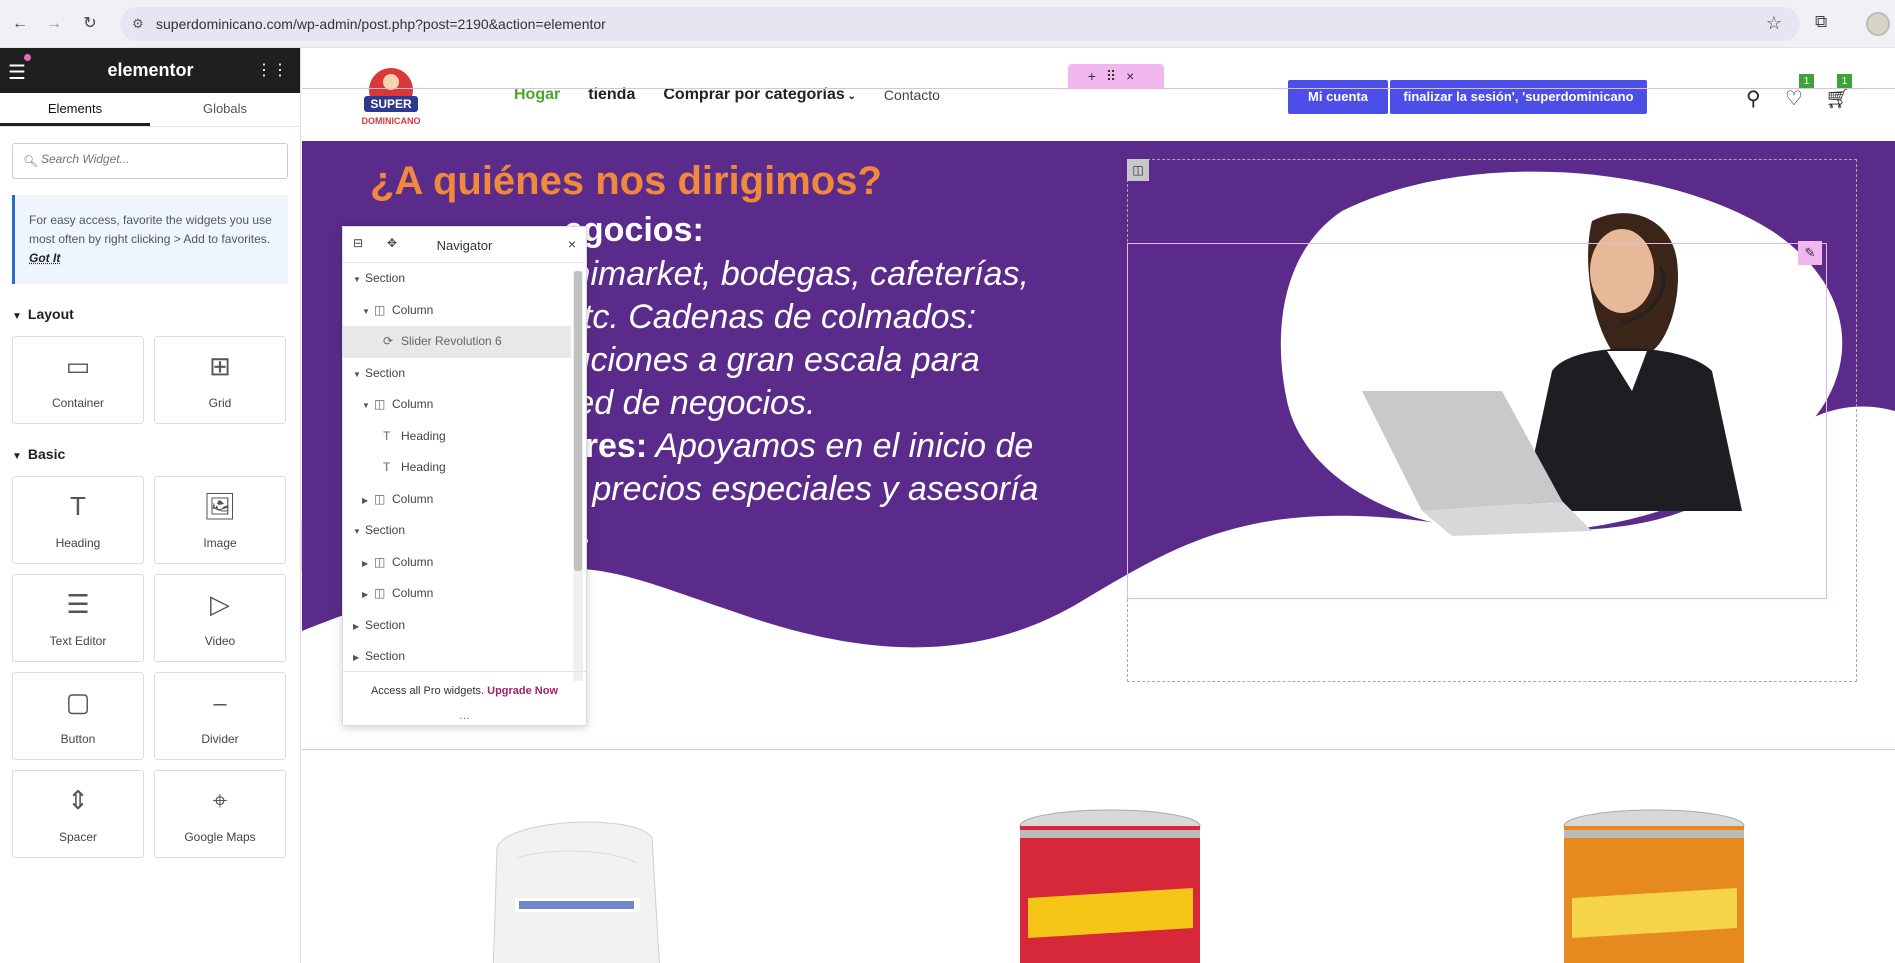 The image size is (1895, 963). I want to click on widget-label: Google Maps, so click(220, 837).